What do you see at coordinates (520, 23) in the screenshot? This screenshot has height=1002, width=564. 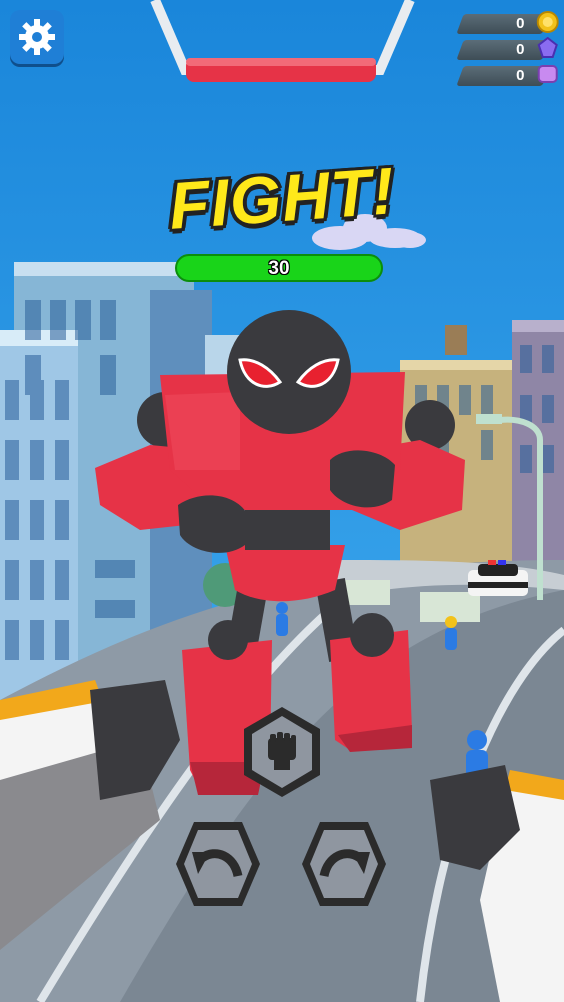 I see `coin-count: 0` at bounding box center [520, 23].